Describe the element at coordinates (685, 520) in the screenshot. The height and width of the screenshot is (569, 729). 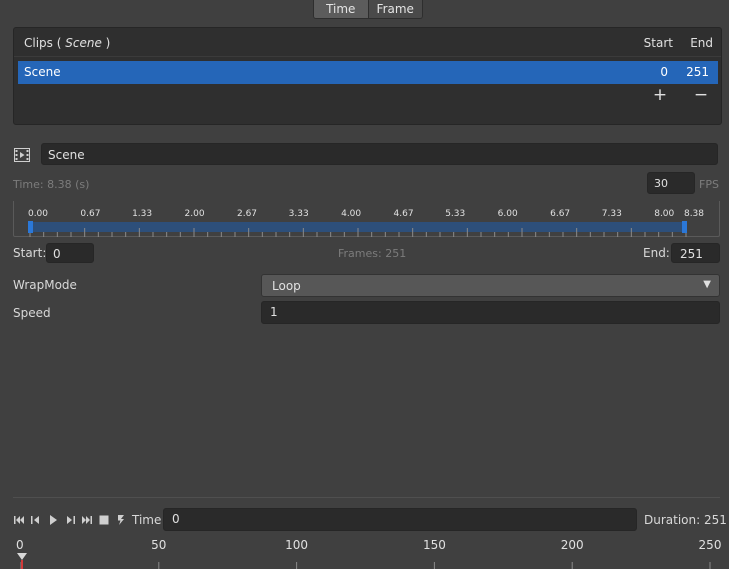
I see `duration-label: Duration: 251` at that location.